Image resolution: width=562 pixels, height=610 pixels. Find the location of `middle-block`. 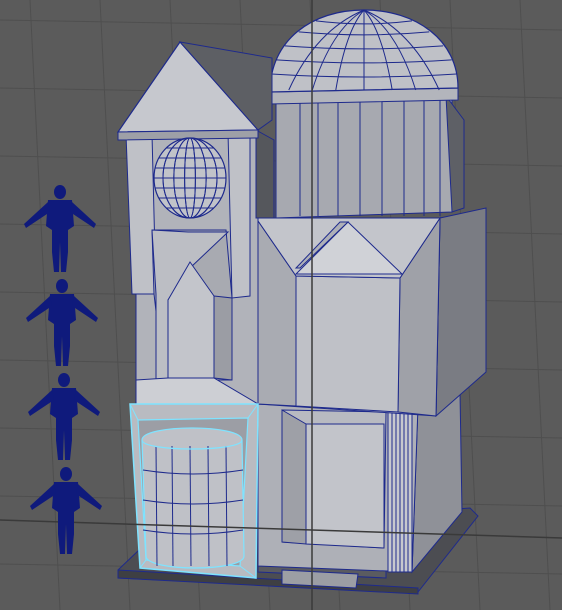

middle-block is located at coordinates (371, 312).